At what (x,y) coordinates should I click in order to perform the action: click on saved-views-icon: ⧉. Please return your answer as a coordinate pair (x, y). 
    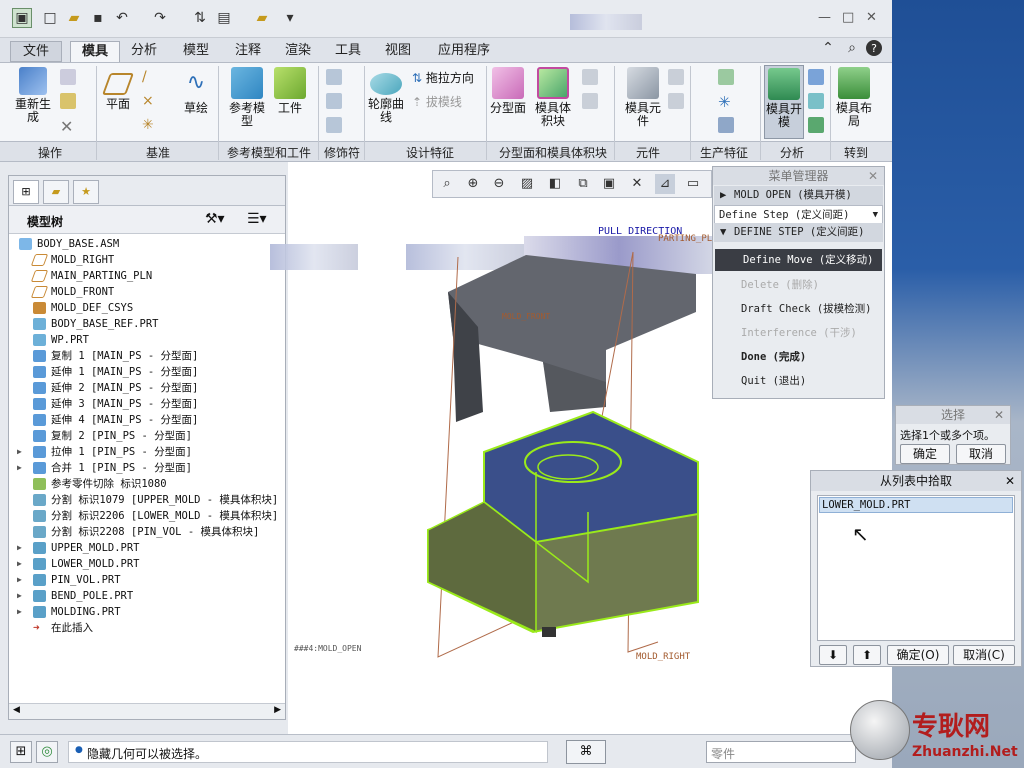
    Looking at the image, I should click on (583, 184).